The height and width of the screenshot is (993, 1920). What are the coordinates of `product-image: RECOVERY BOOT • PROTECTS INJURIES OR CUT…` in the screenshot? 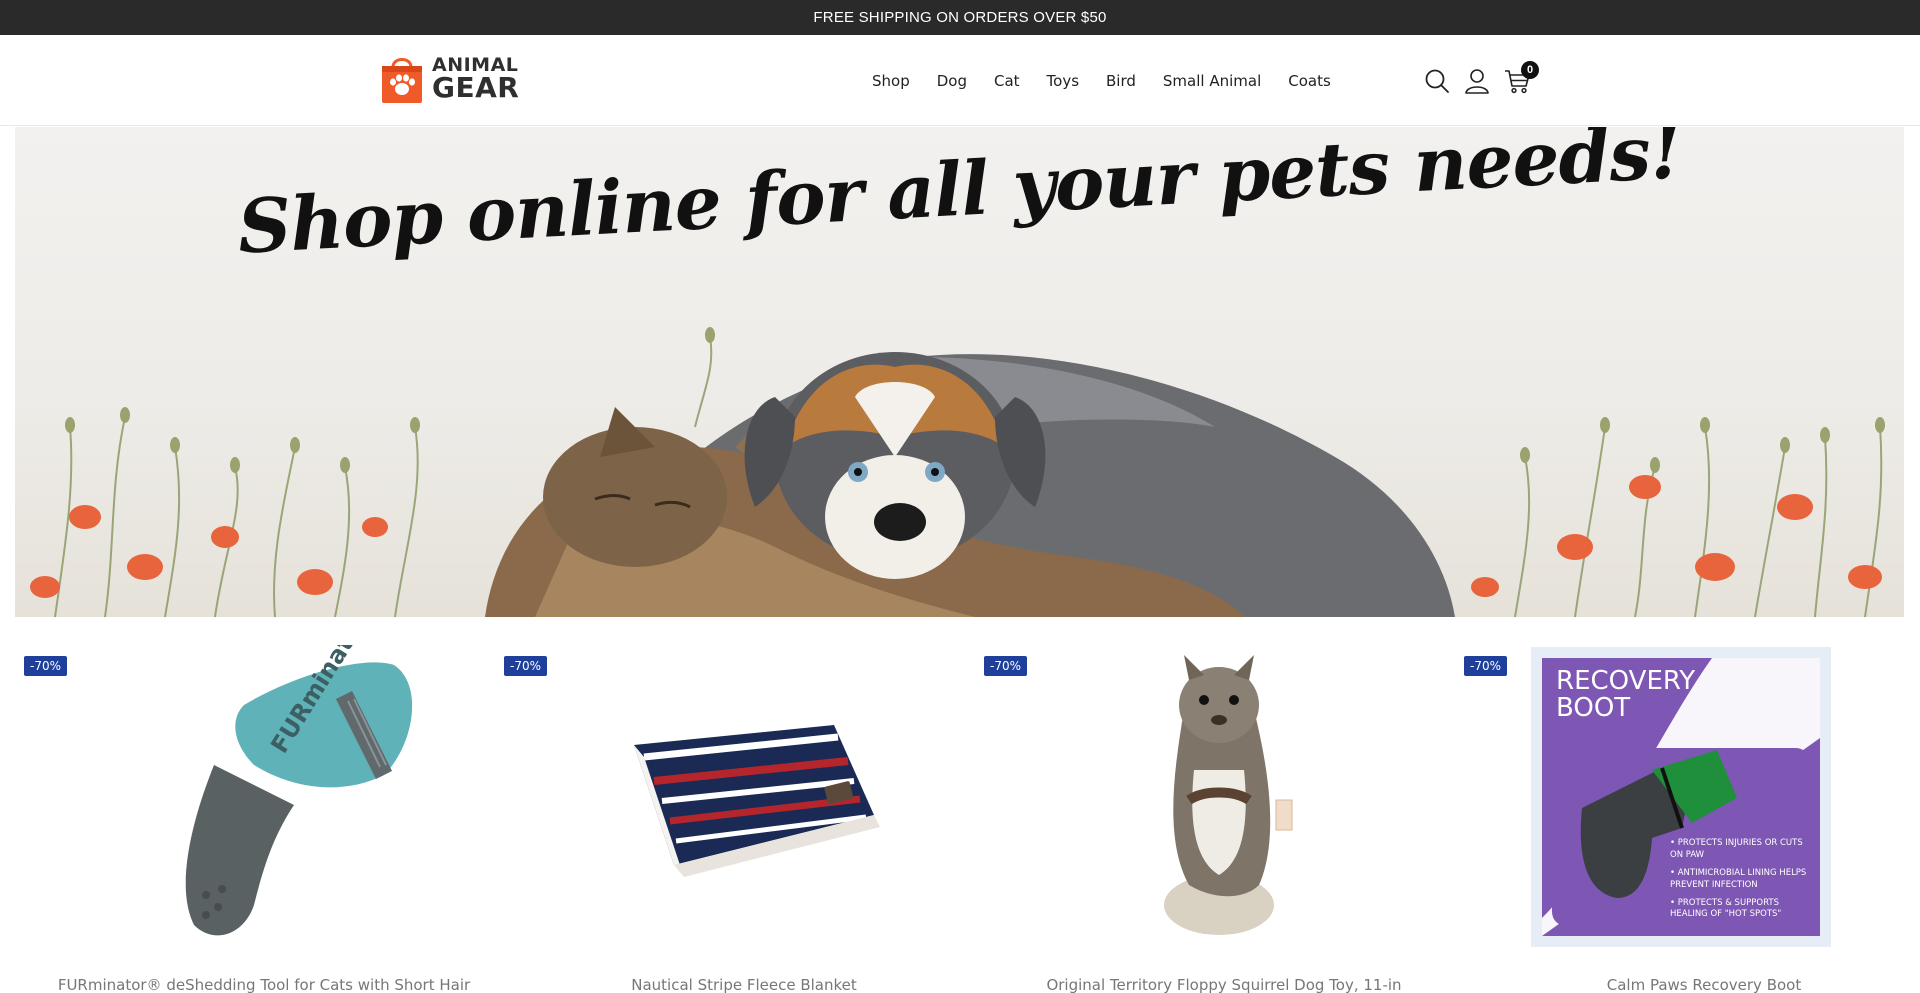 It's located at (1681, 797).